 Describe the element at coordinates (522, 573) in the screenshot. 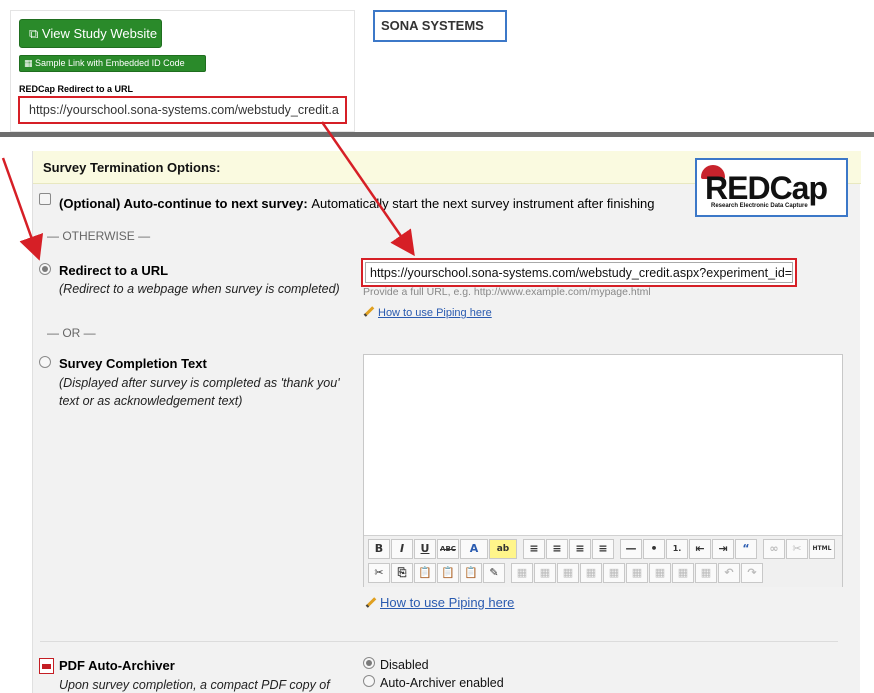

I see `table-button-1: ▦` at that location.